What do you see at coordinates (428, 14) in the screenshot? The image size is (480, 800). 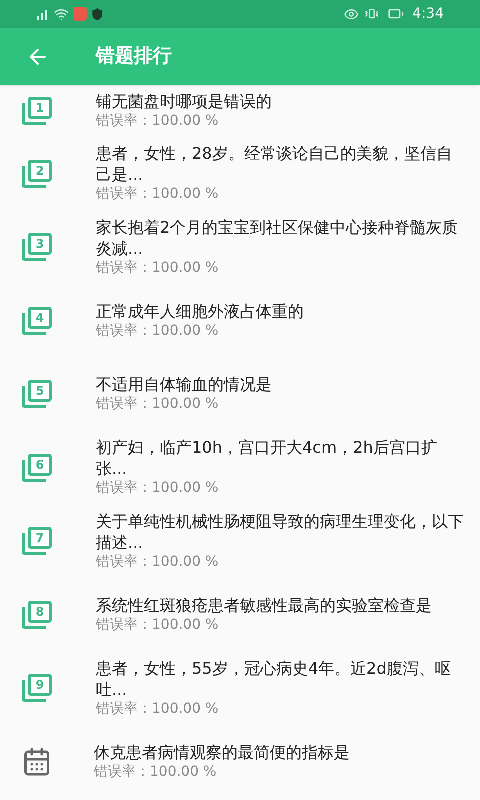 I see `status-time: 4:34` at bounding box center [428, 14].